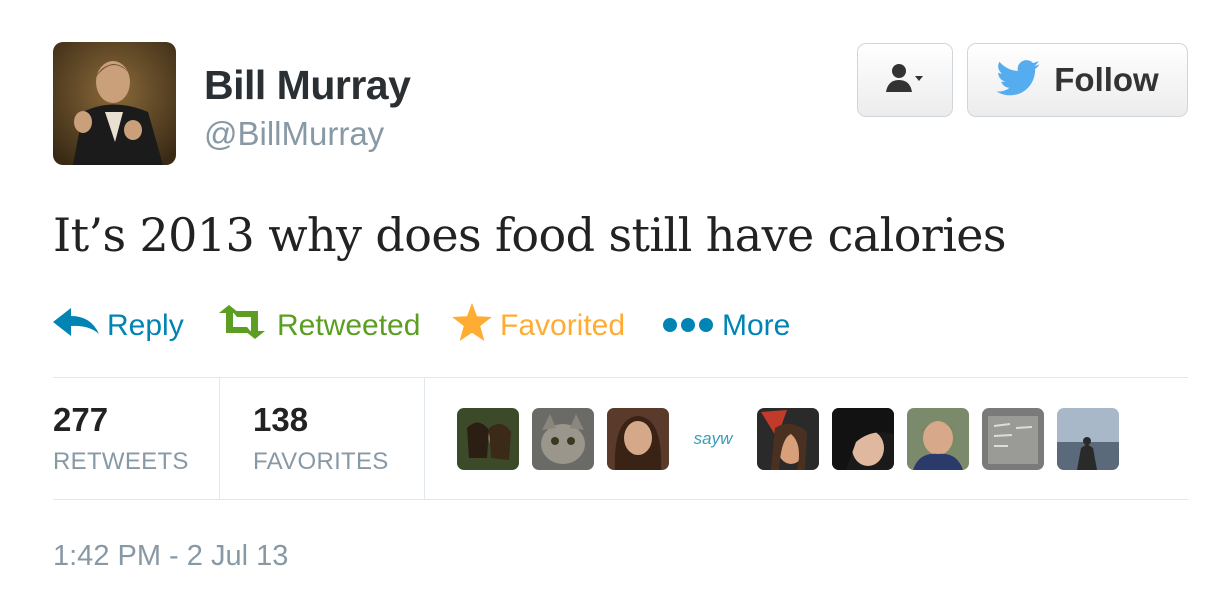  Describe the element at coordinates (114, 103) in the screenshot. I see `author-avatar` at that location.